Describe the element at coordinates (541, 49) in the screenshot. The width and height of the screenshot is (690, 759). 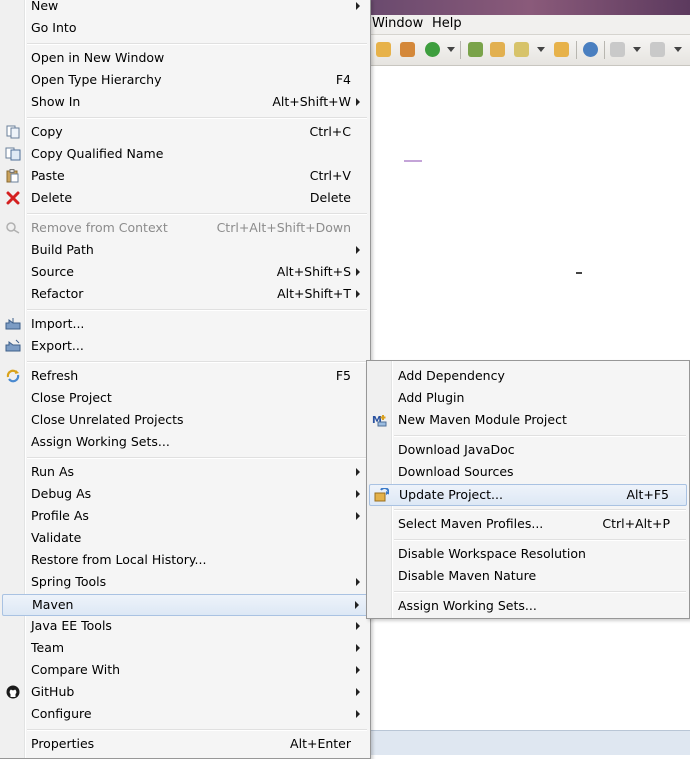
I see `search-dropdown-icon` at that location.